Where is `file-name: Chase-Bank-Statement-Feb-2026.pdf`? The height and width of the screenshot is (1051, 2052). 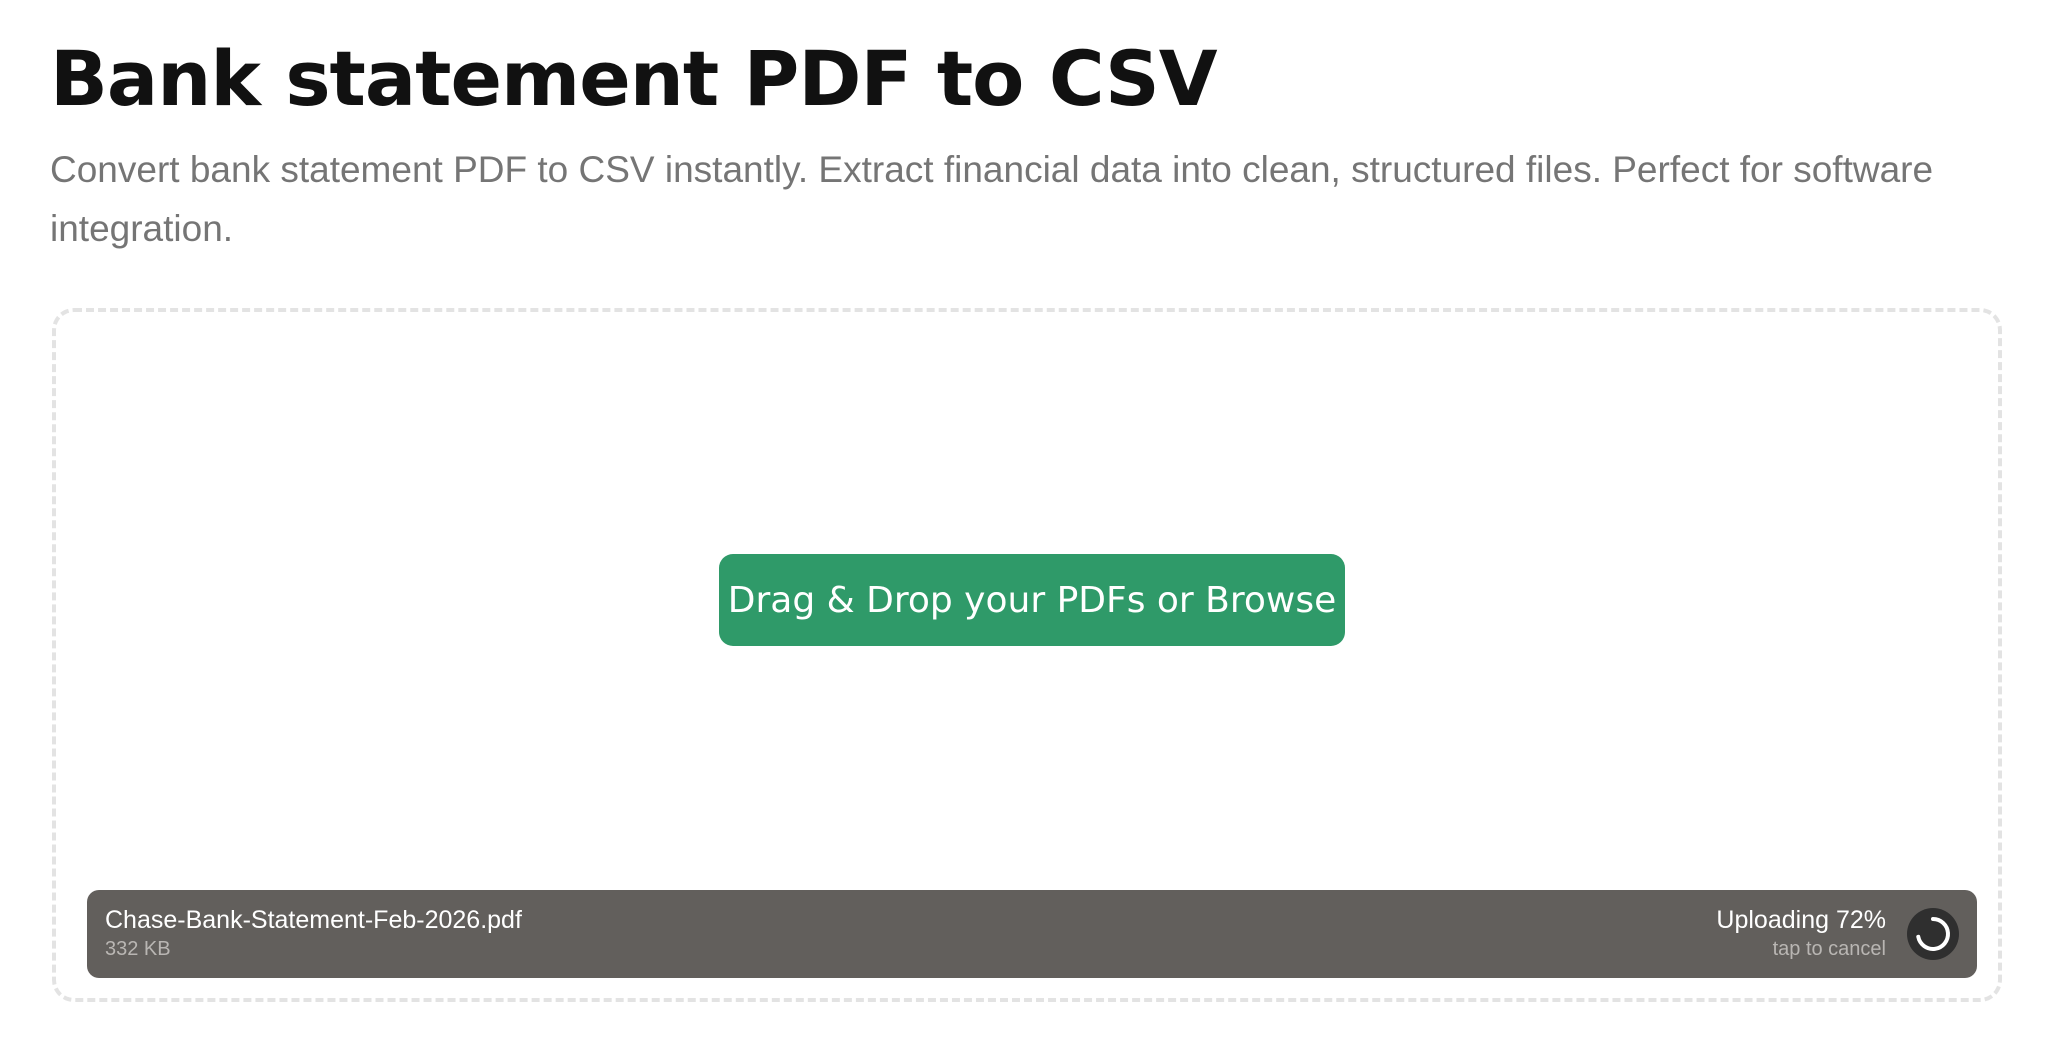
file-name: Chase-Bank-Statement-Feb-2026.pdf is located at coordinates (313, 920).